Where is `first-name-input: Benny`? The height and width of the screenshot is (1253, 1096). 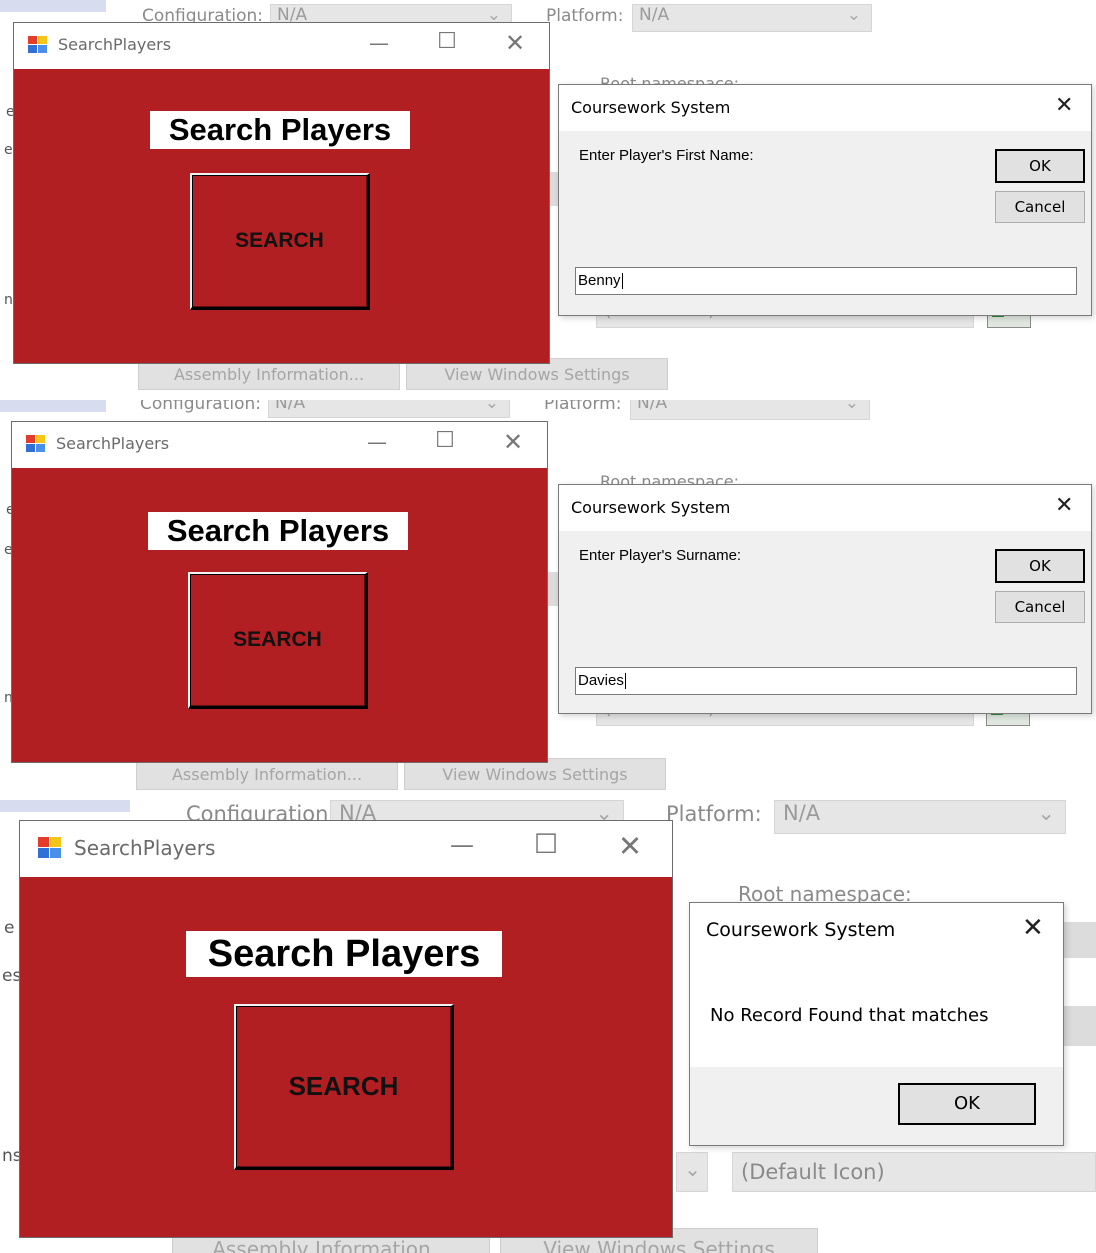
first-name-input: Benny is located at coordinates (826, 281).